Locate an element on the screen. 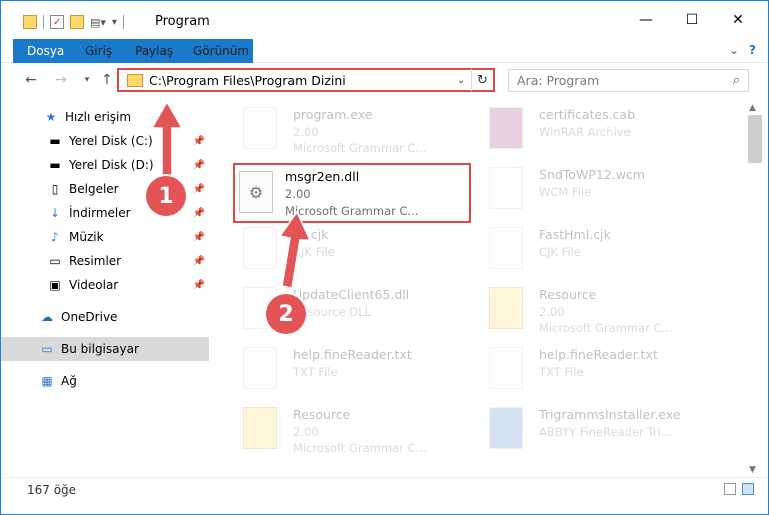 The image size is (769, 515). customize-qat-icon: ▾ is located at coordinates (114, 22).